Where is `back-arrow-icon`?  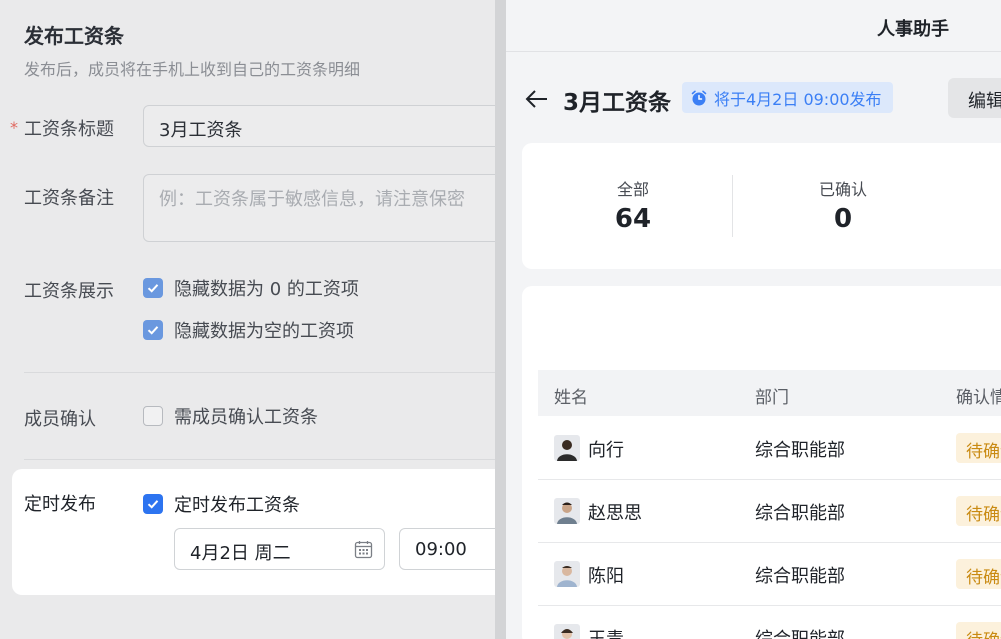 back-arrow-icon is located at coordinates (537, 99).